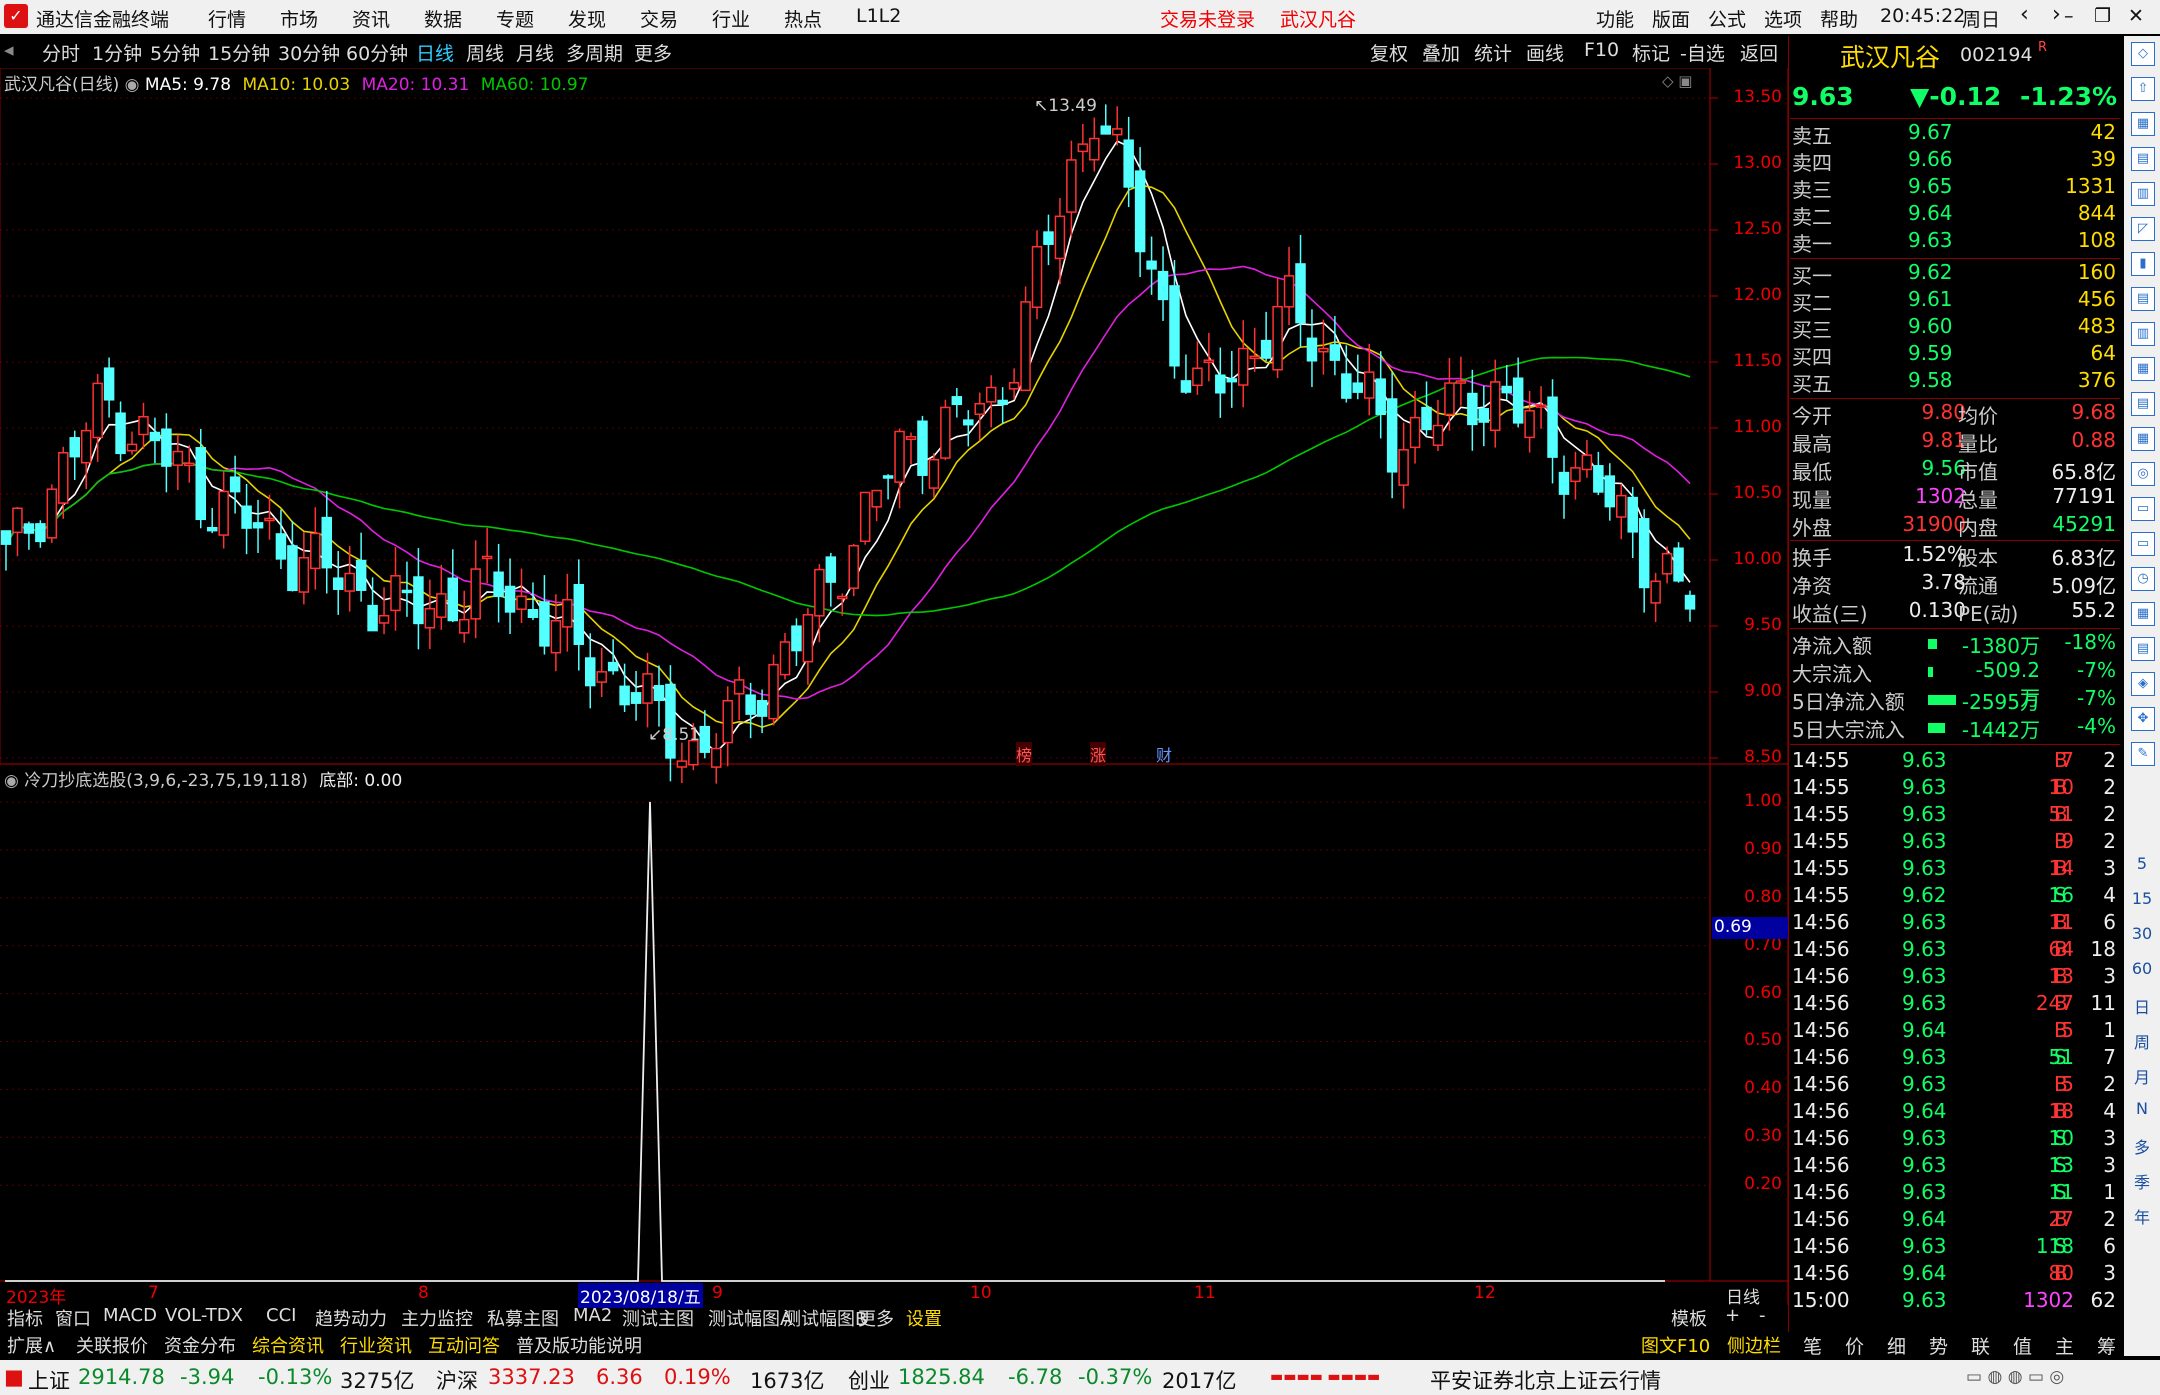 The width and height of the screenshot is (2160, 1395). I want to click on menu-gongneng: 功能, so click(1615, 18).